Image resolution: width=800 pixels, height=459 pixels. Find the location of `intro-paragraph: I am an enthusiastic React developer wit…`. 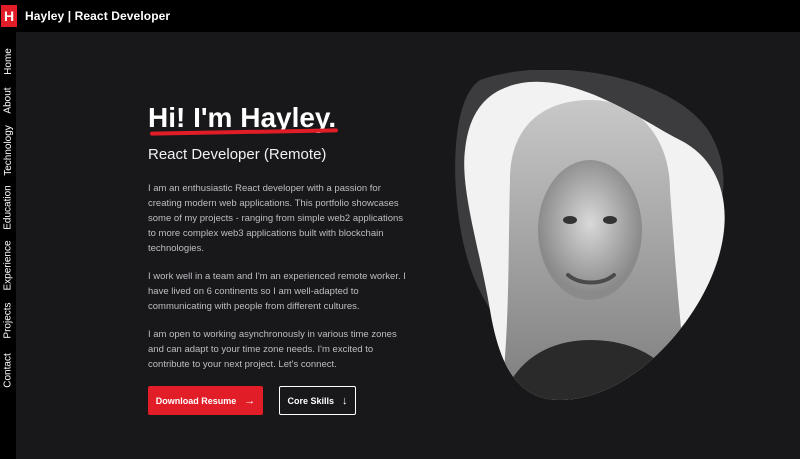

intro-paragraph: I am an enthusiastic React developer wit… is located at coordinates (276, 218).